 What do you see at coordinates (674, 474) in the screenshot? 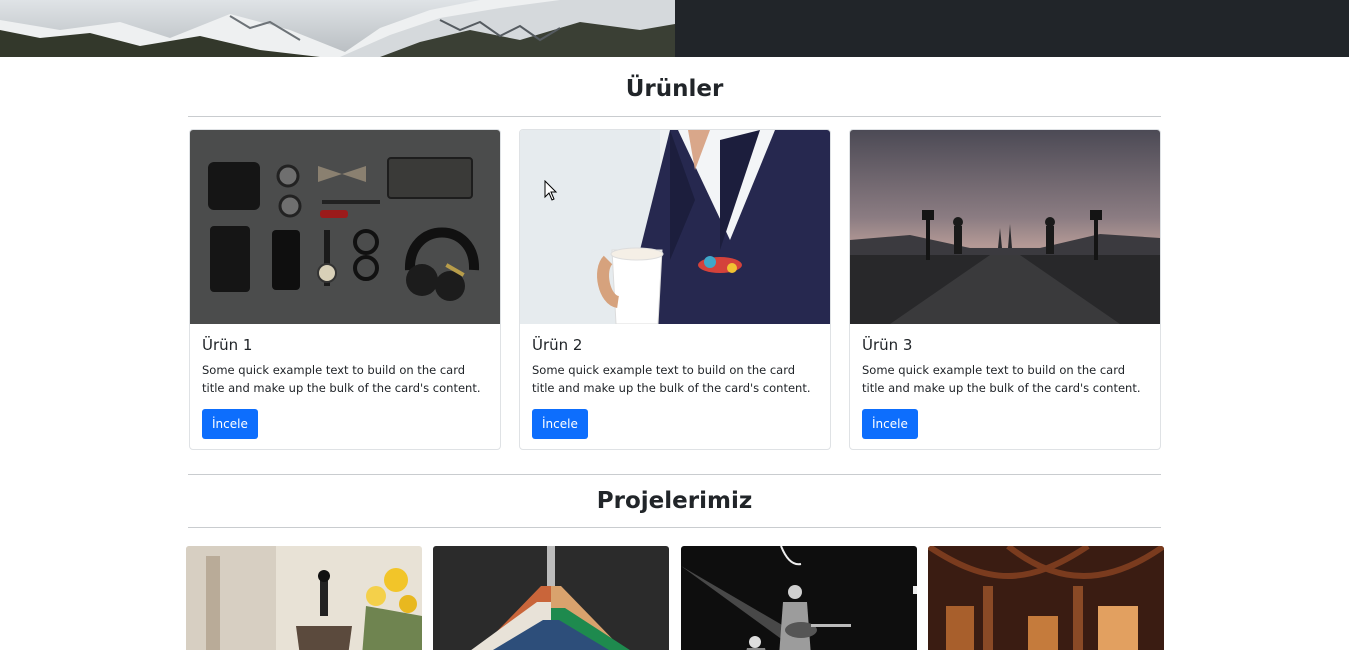
I see `projects-top-divider` at bounding box center [674, 474].